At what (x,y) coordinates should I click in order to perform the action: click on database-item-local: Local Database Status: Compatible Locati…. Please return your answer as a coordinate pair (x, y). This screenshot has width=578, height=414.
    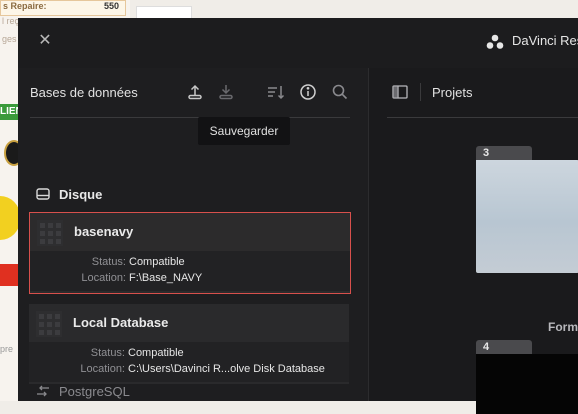
    Looking at the image, I should click on (189, 344).